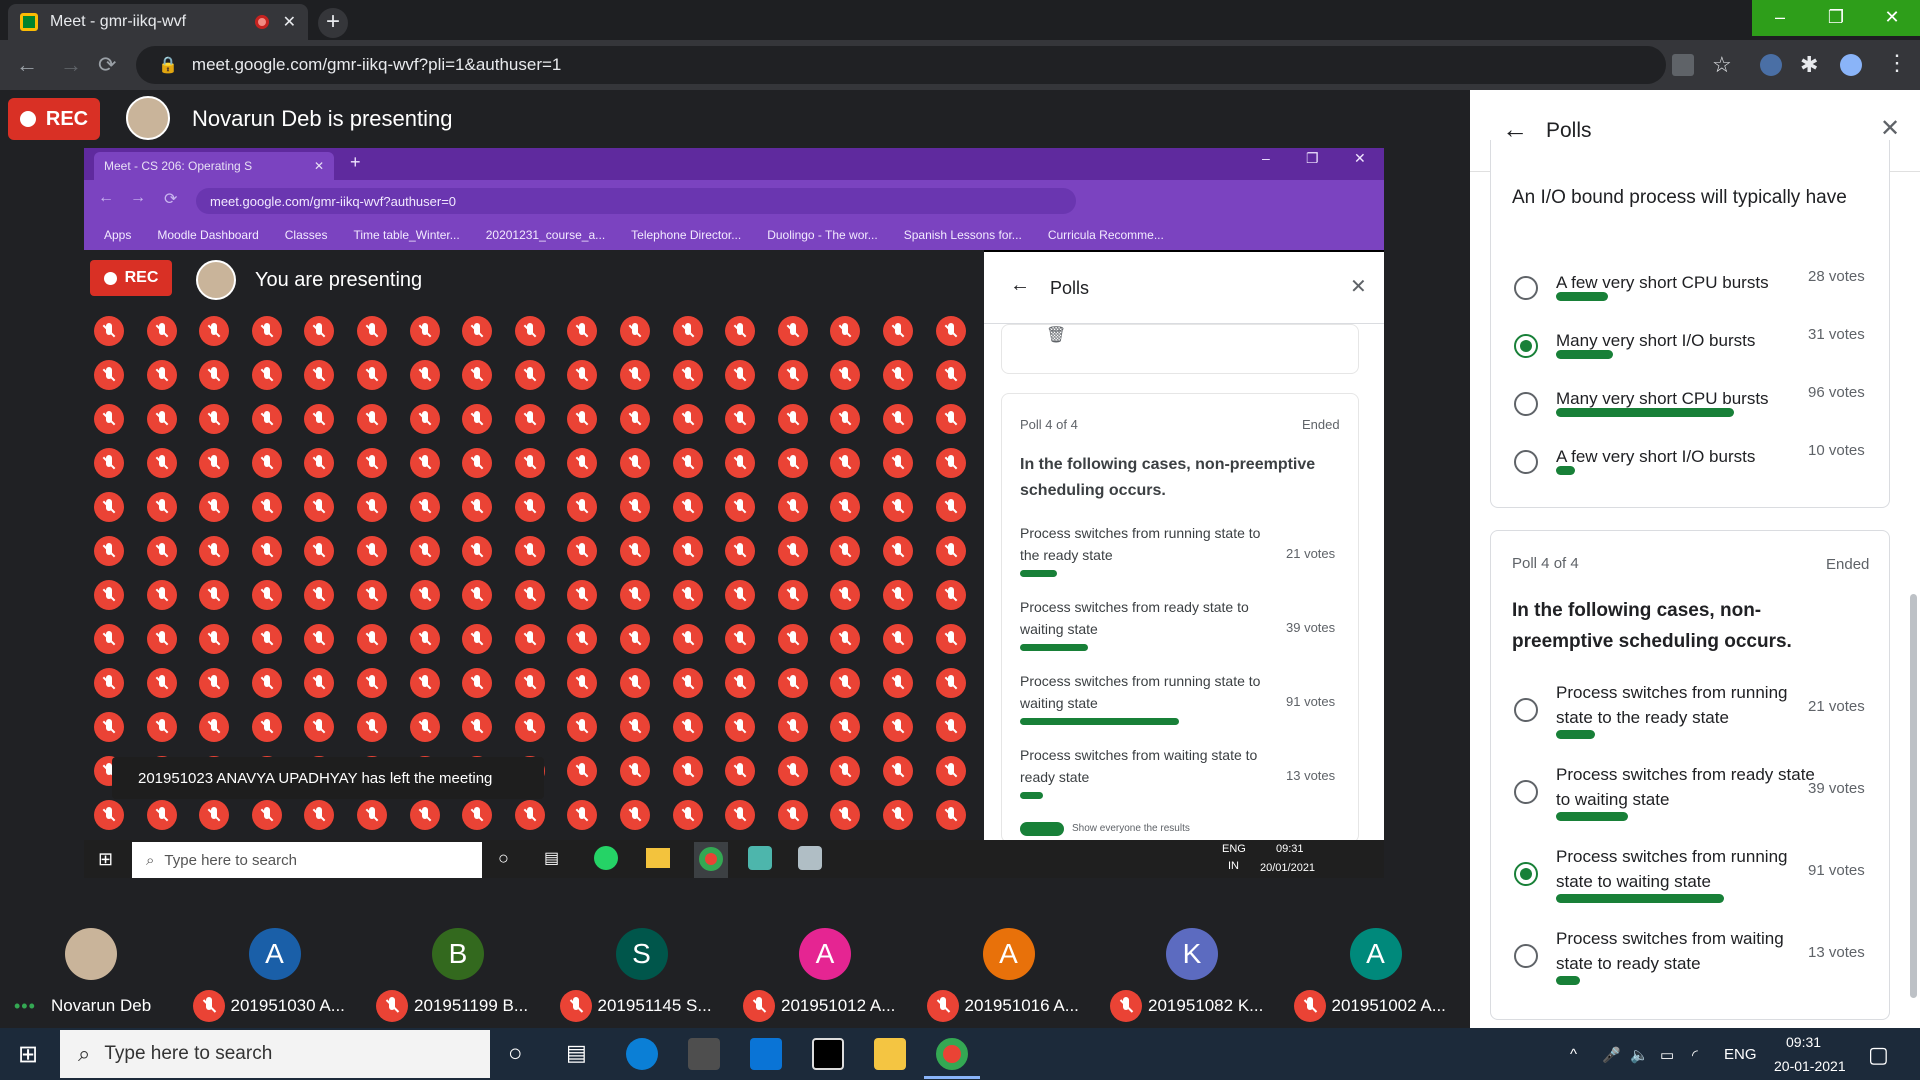  I want to click on participant-avatar: S, so click(641, 954).